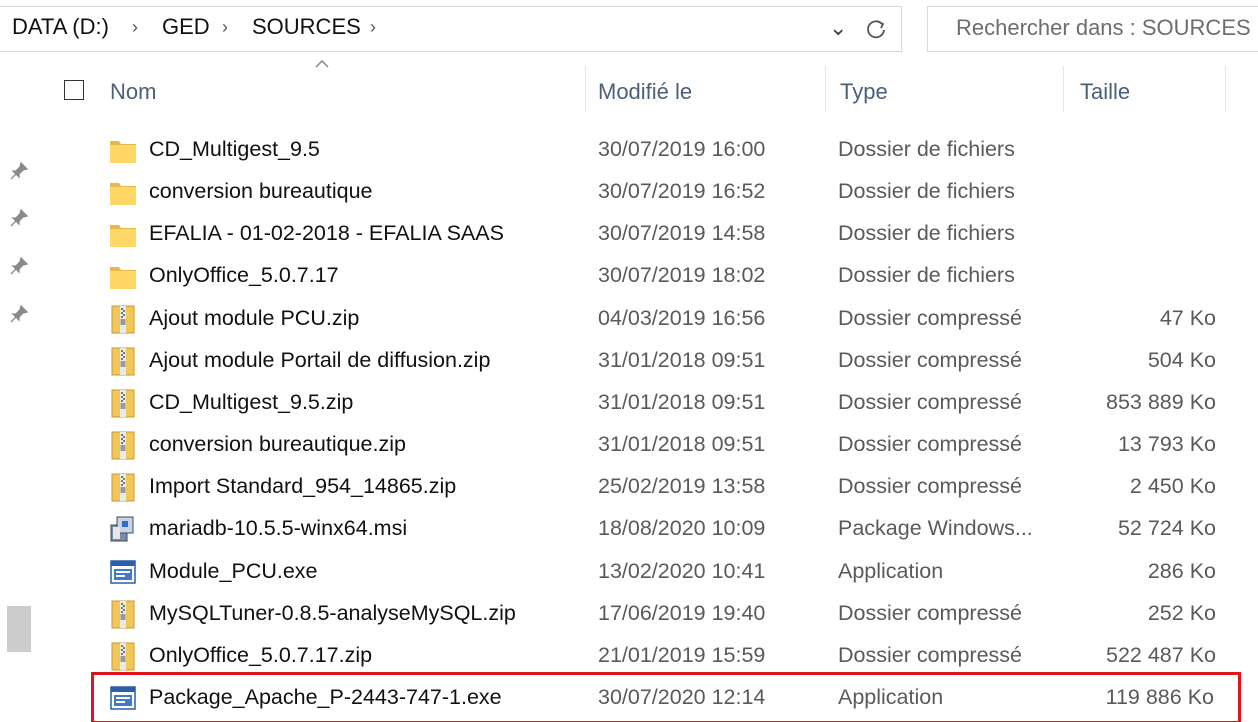 This screenshot has width=1258, height=722. What do you see at coordinates (133, 92) in the screenshot?
I see `column-name: Nom` at bounding box center [133, 92].